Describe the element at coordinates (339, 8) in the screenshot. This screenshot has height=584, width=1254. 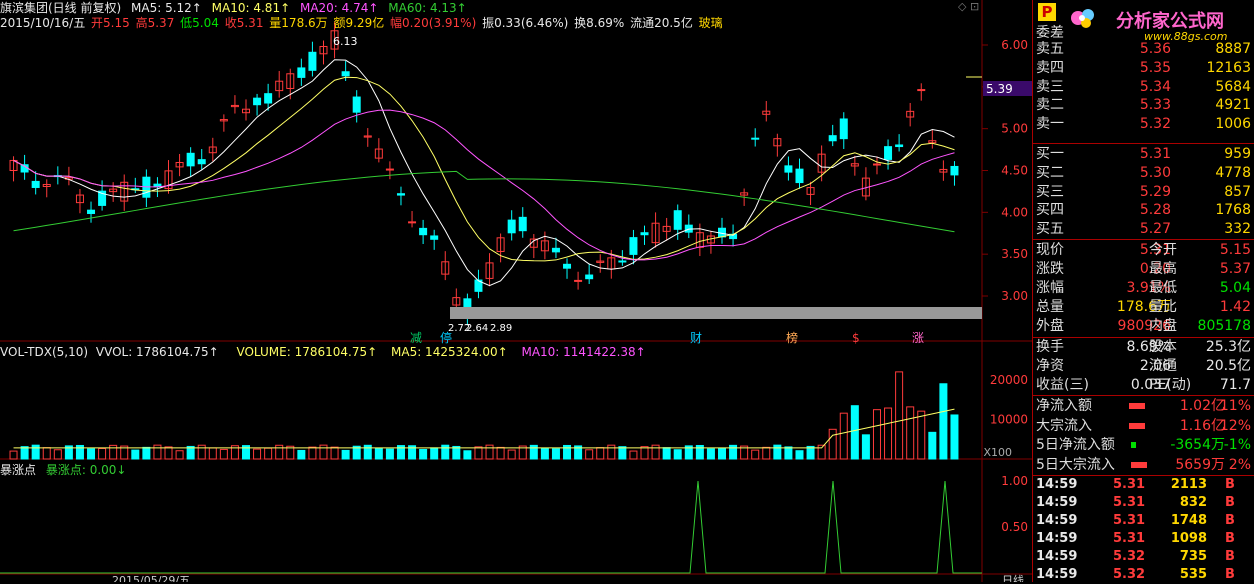
I see `ma20-label: MA20: 4.74↑` at that location.